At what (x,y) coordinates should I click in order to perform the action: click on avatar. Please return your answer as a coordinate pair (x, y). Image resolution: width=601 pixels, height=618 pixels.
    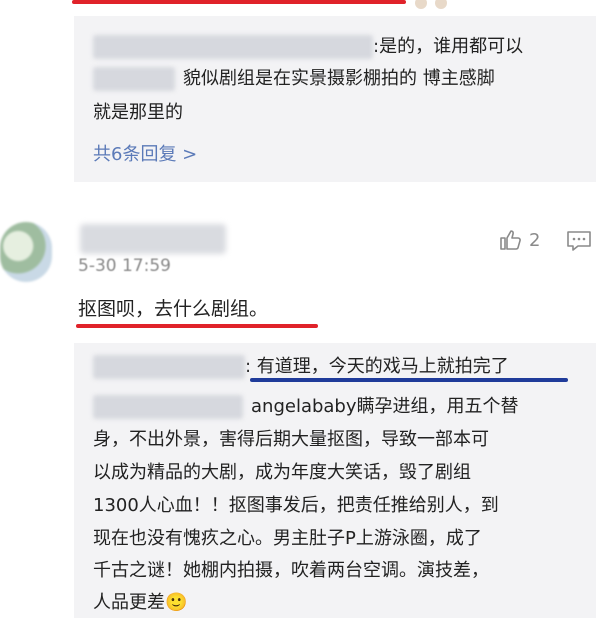
    Looking at the image, I should click on (26, 252).